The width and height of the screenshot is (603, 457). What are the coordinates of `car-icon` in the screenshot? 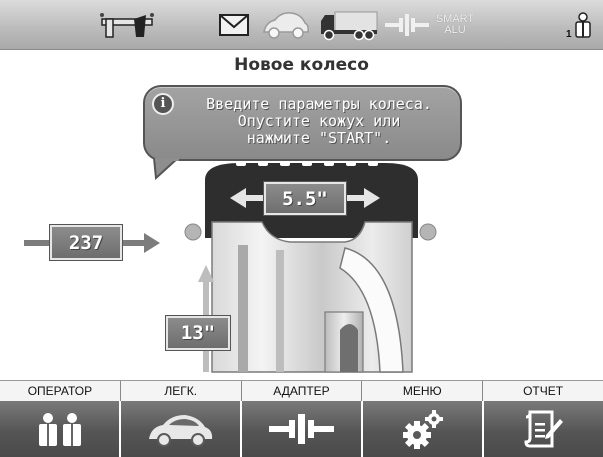 It's located at (180, 431).